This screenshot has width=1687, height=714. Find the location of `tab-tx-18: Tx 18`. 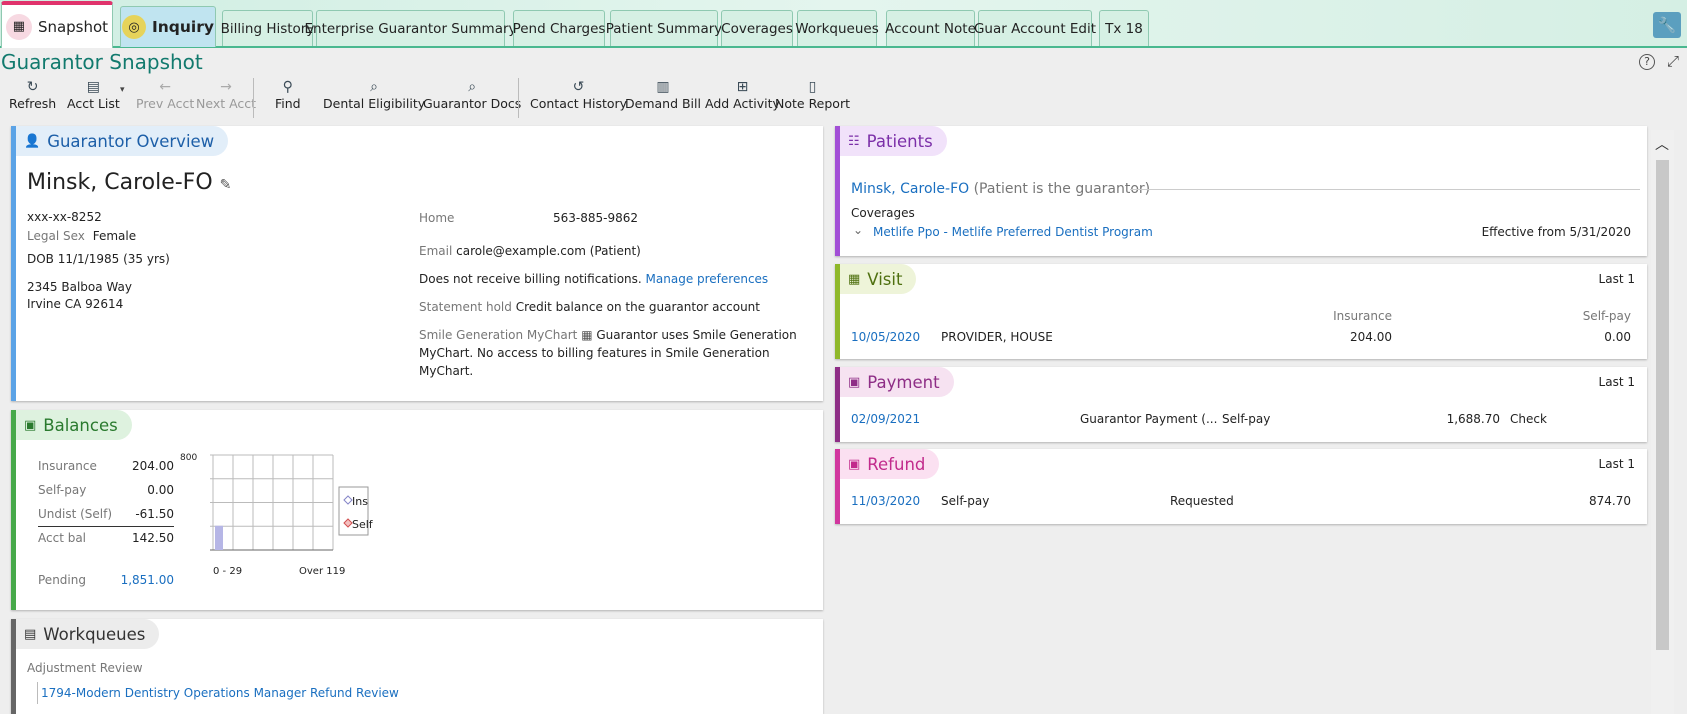

tab-tx-18: Tx 18 is located at coordinates (1124, 28).